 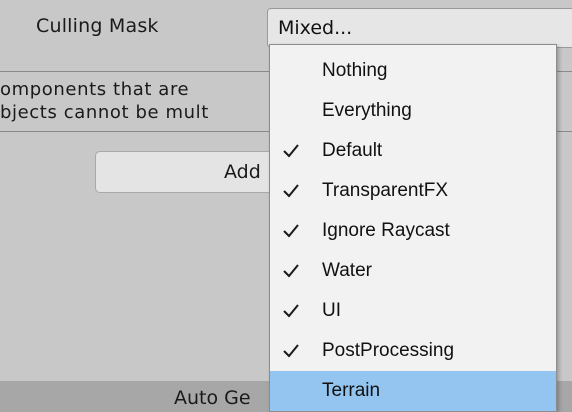 I want to click on menu-item-ignore-raycast: Ignore Raycast, so click(x=413, y=231).